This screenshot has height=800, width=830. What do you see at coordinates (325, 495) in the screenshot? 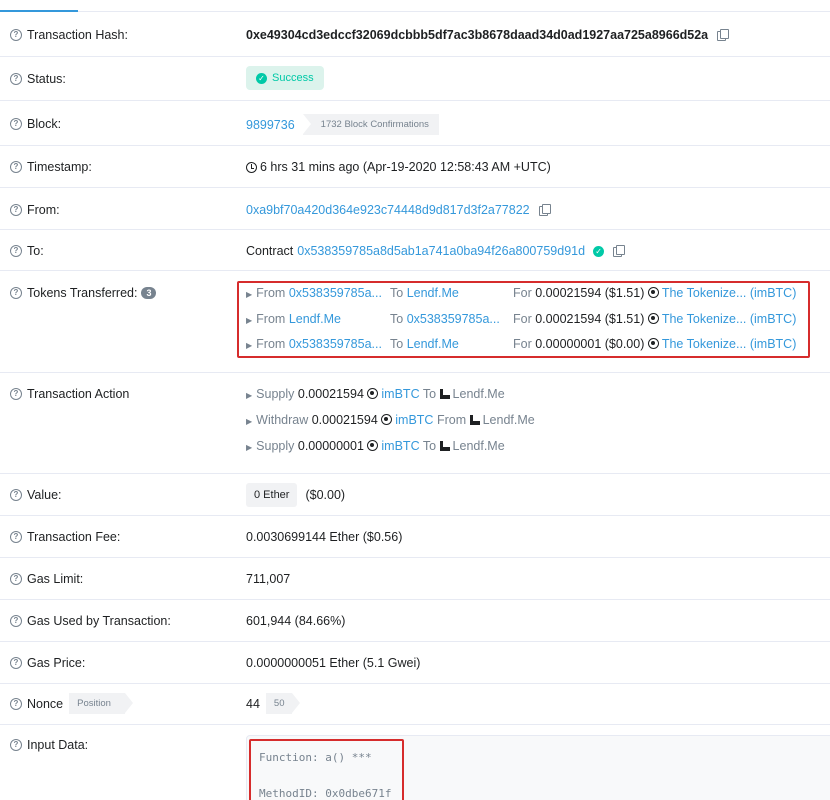
I see `usd-value: ($0.00)` at bounding box center [325, 495].